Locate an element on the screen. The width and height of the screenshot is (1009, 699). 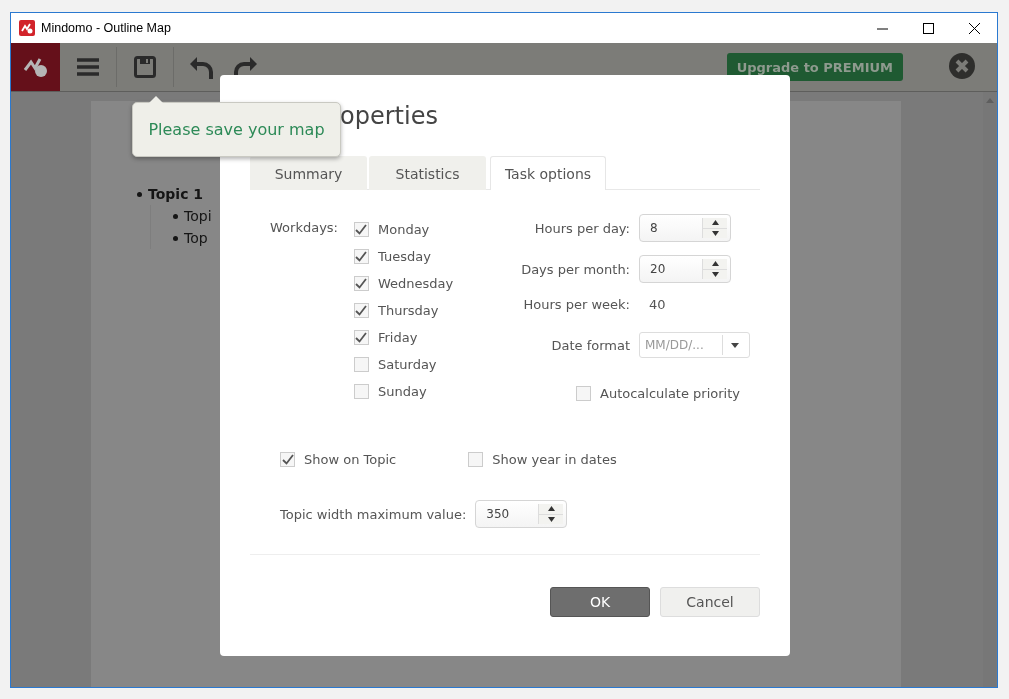
app-logo-icon is located at coordinates (27, 28).